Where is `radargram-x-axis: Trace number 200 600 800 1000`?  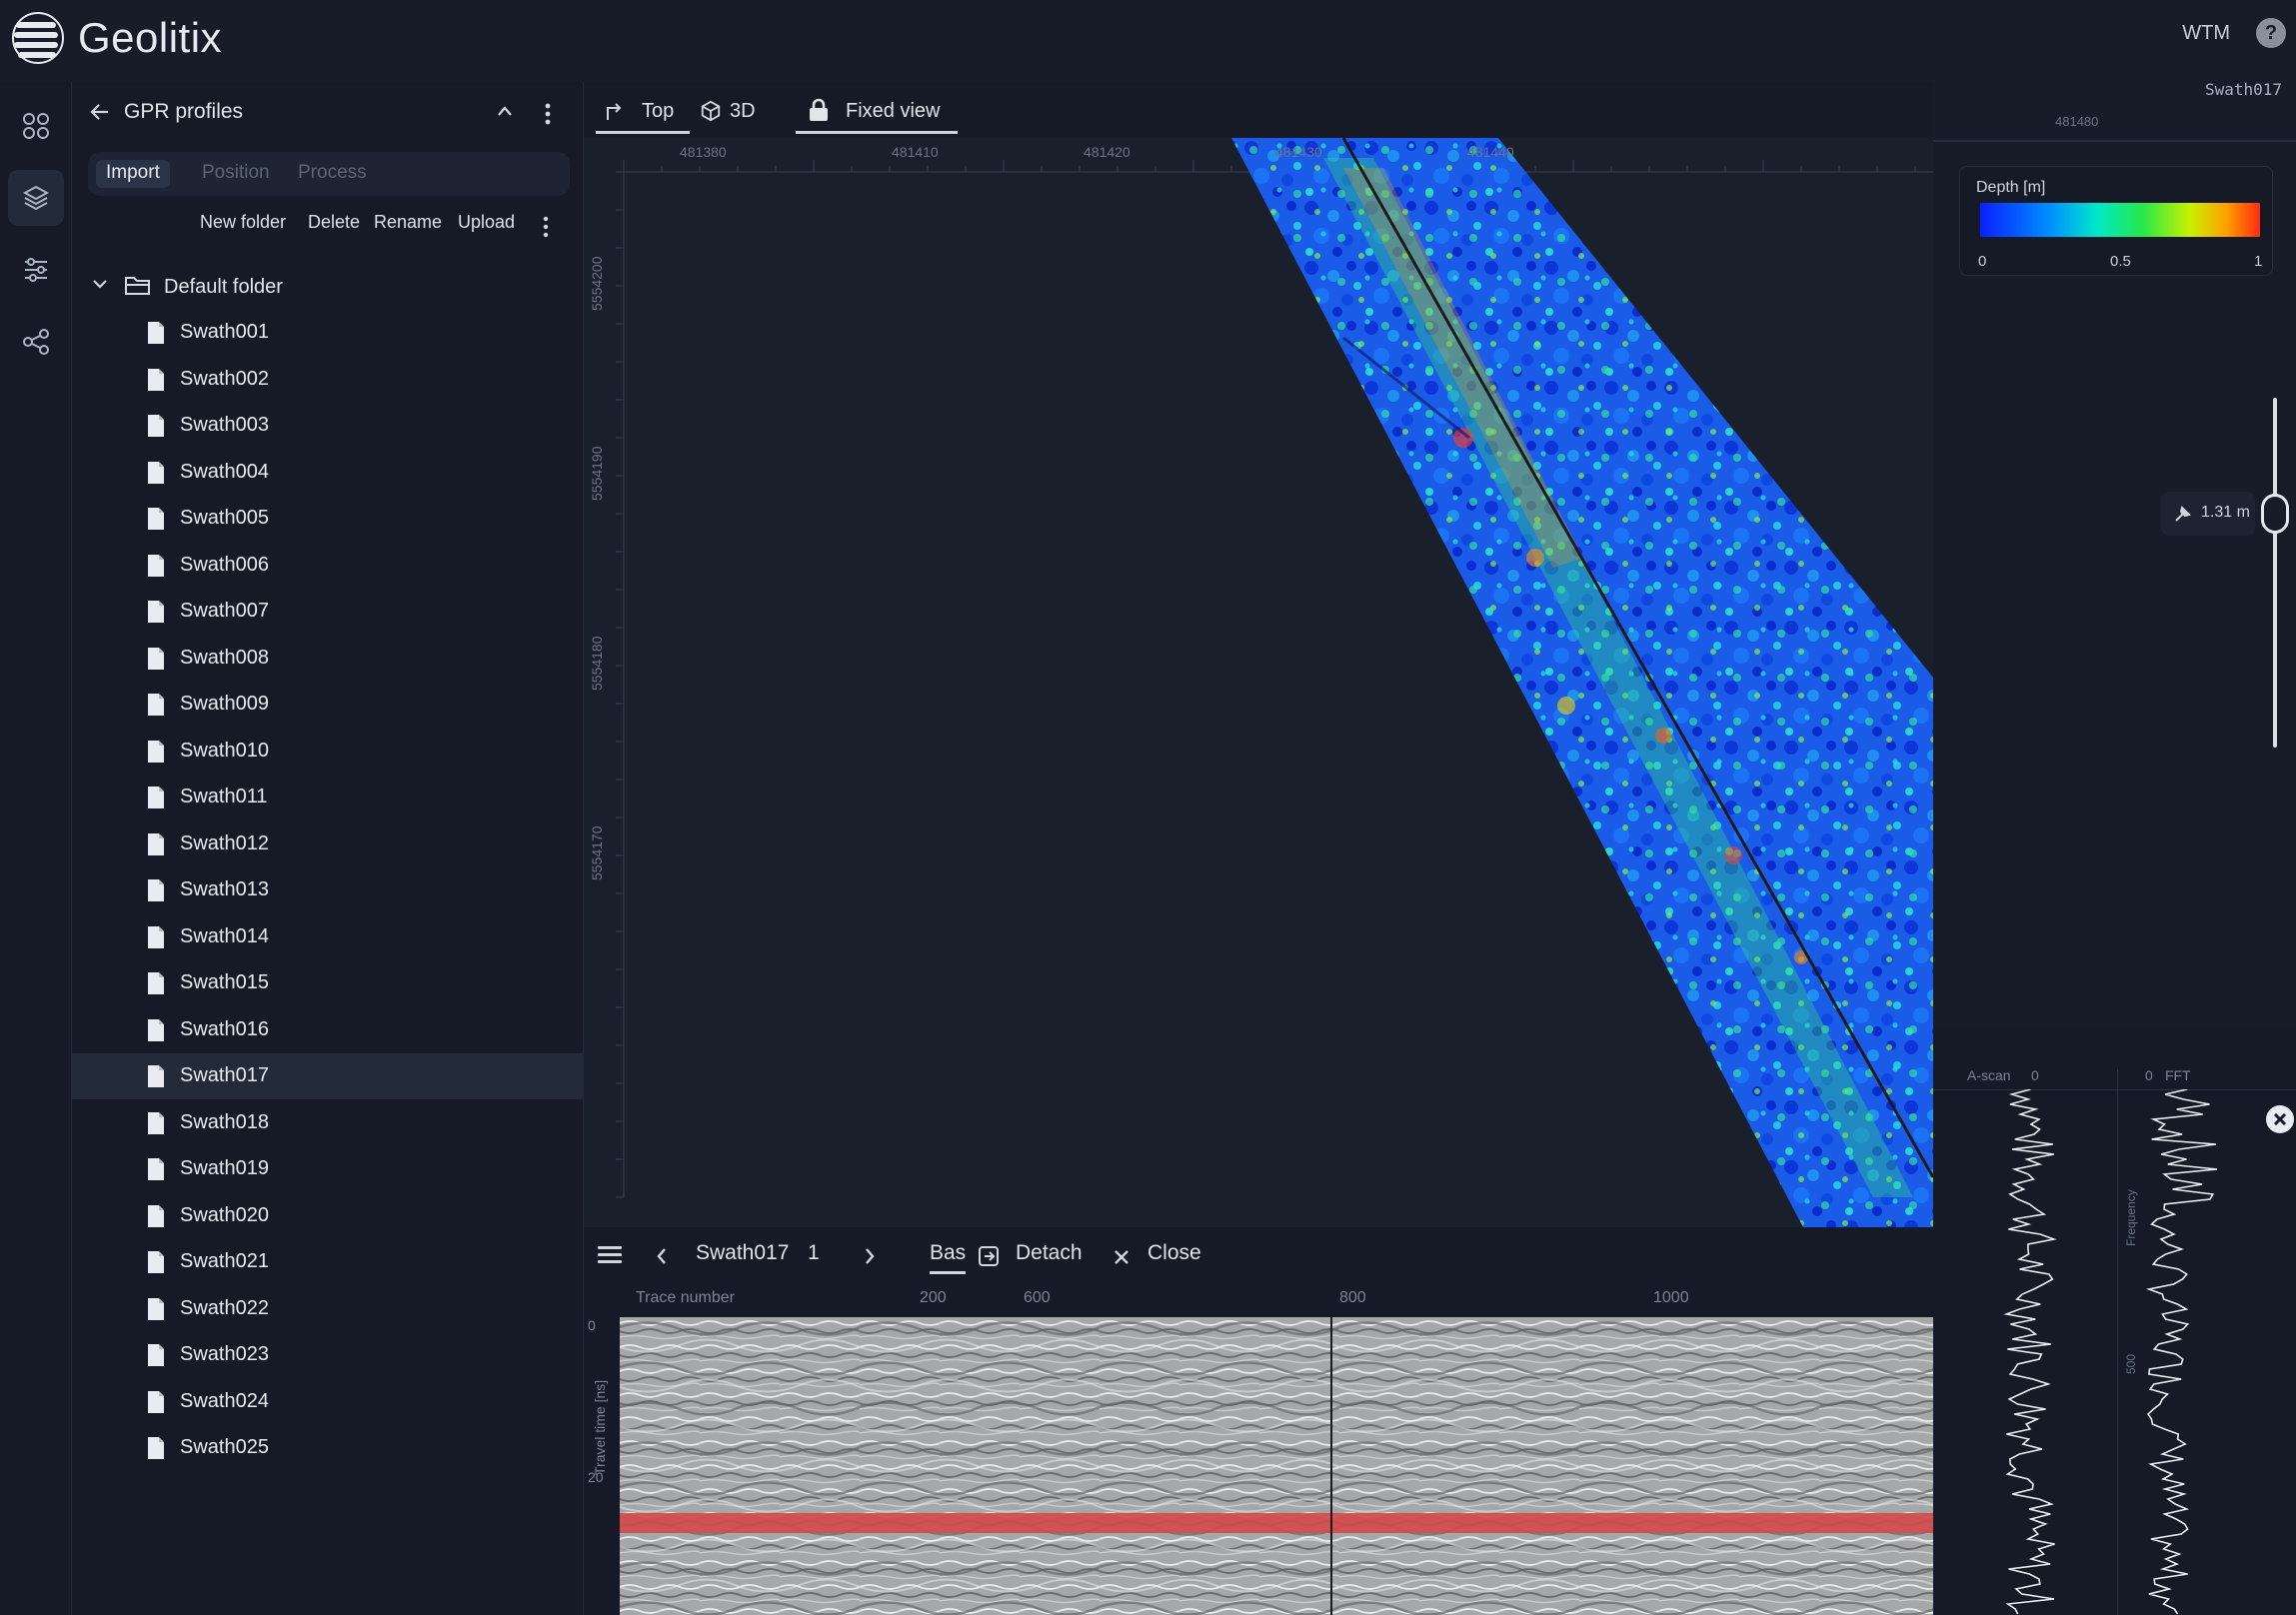 radargram-x-axis: Trace number 200 600 800 1000 is located at coordinates (1259, 1300).